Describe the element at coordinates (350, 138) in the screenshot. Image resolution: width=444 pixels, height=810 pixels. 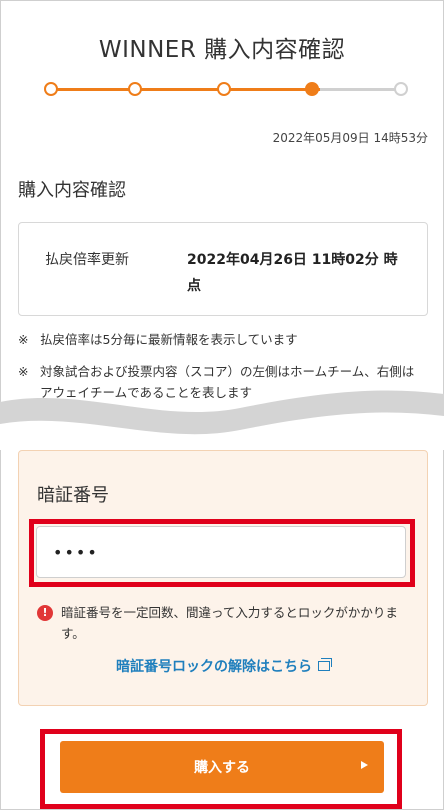
I see `timestamp: 2022年05月09日 14時53分` at that location.